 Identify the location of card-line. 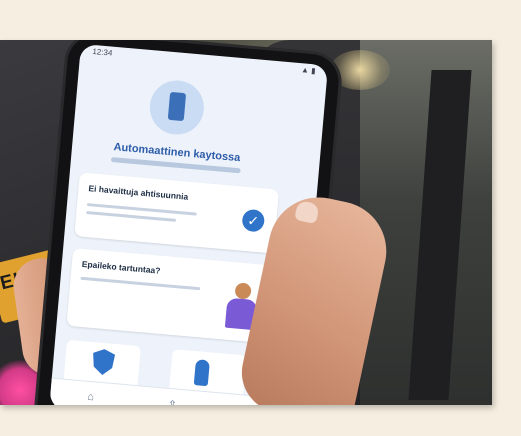
(140, 283).